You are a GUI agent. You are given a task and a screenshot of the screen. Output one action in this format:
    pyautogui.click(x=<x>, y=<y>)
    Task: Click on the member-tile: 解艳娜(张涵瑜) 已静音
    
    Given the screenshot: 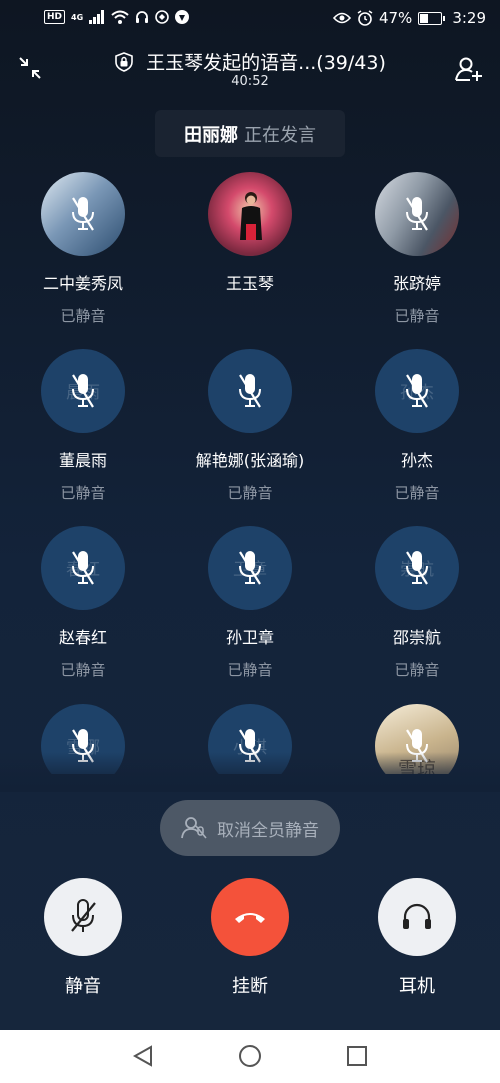 What is the action you would take?
    pyautogui.click(x=250, y=426)
    